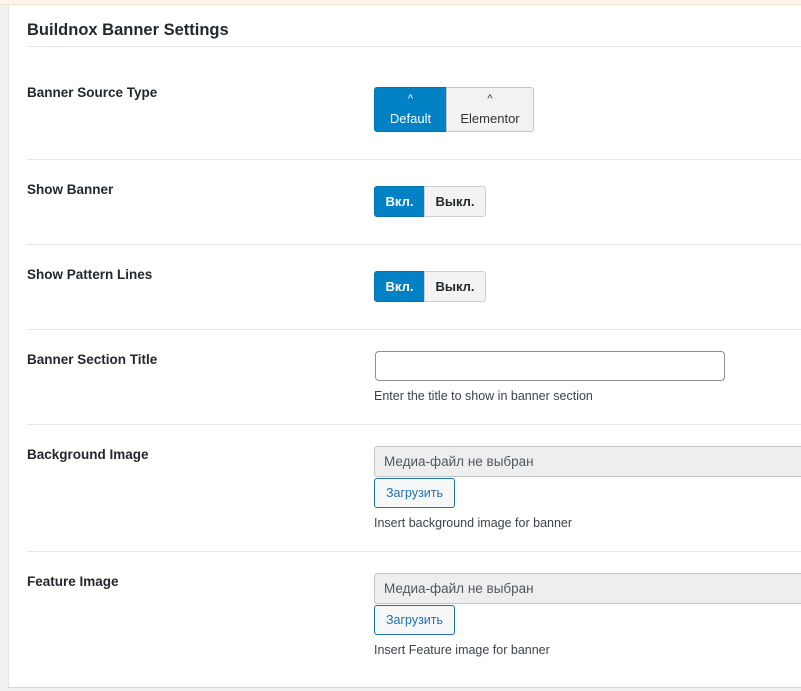 This screenshot has width=801, height=691. I want to click on background-image-upload-button: Загрузить, so click(414, 493).